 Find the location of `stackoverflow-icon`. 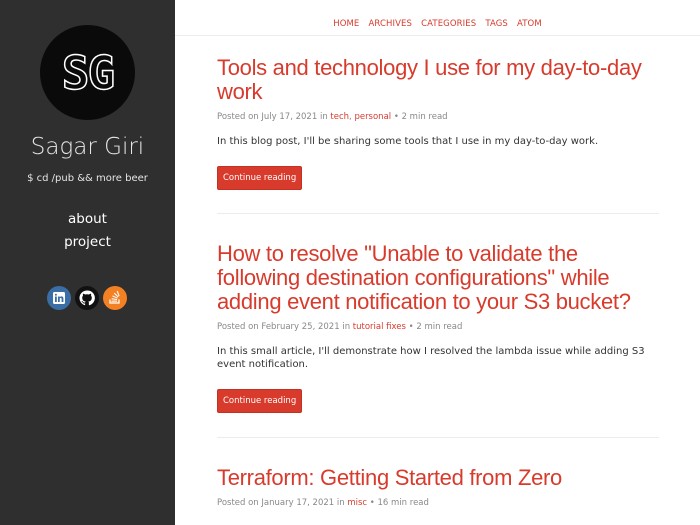

stackoverflow-icon is located at coordinates (114, 297).